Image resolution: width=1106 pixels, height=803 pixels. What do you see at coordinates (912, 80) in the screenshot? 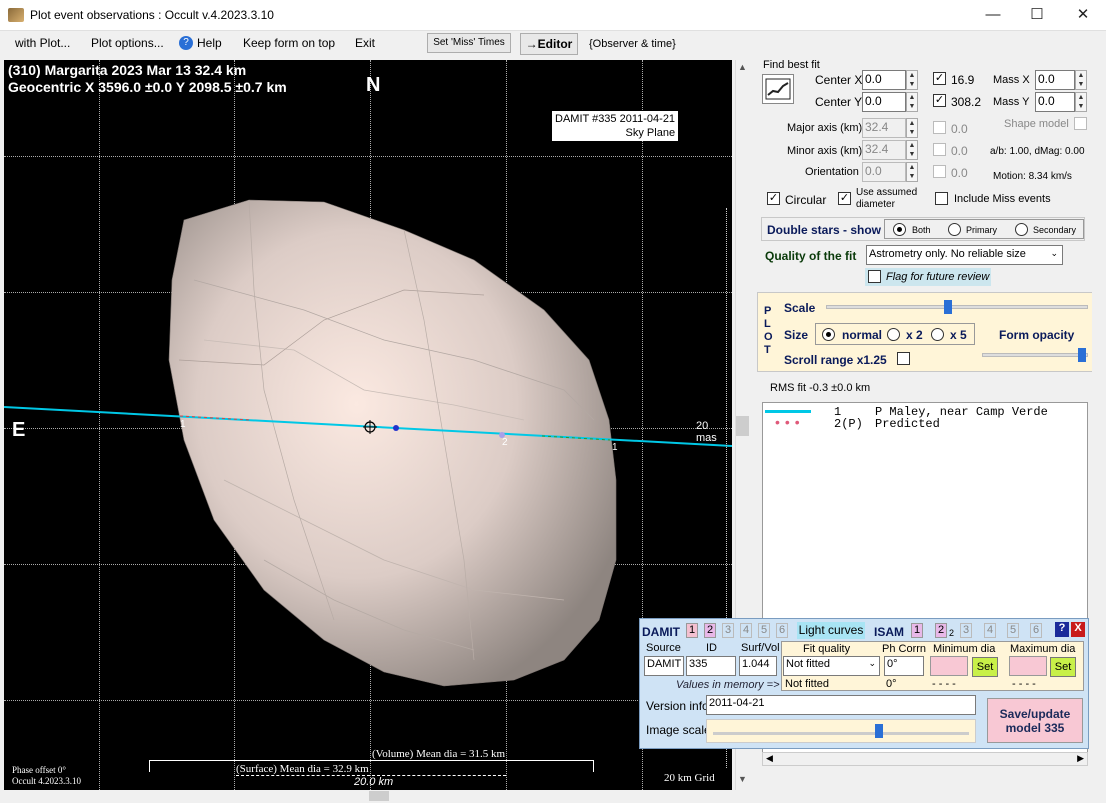
I see `center-x-spinner: ▲ ▼` at bounding box center [912, 80].